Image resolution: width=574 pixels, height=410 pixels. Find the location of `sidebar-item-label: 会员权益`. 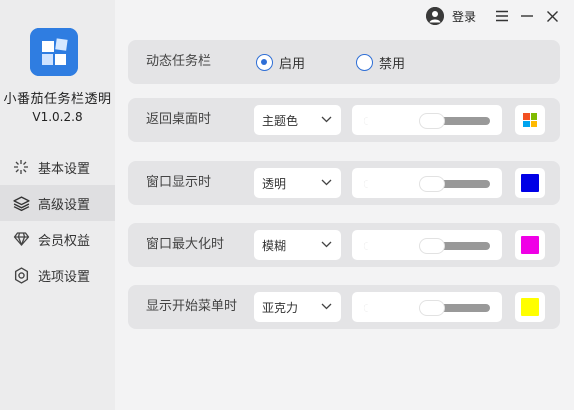

sidebar-item-label: 会员权益 is located at coordinates (64, 241).